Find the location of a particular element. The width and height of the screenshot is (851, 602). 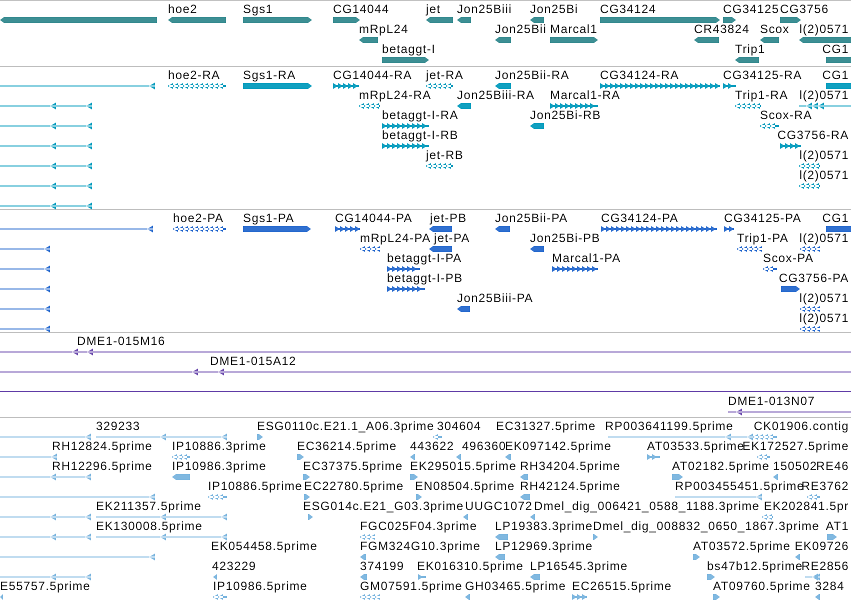

feature-label: EC22780.5prime is located at coordinates (354, 486).